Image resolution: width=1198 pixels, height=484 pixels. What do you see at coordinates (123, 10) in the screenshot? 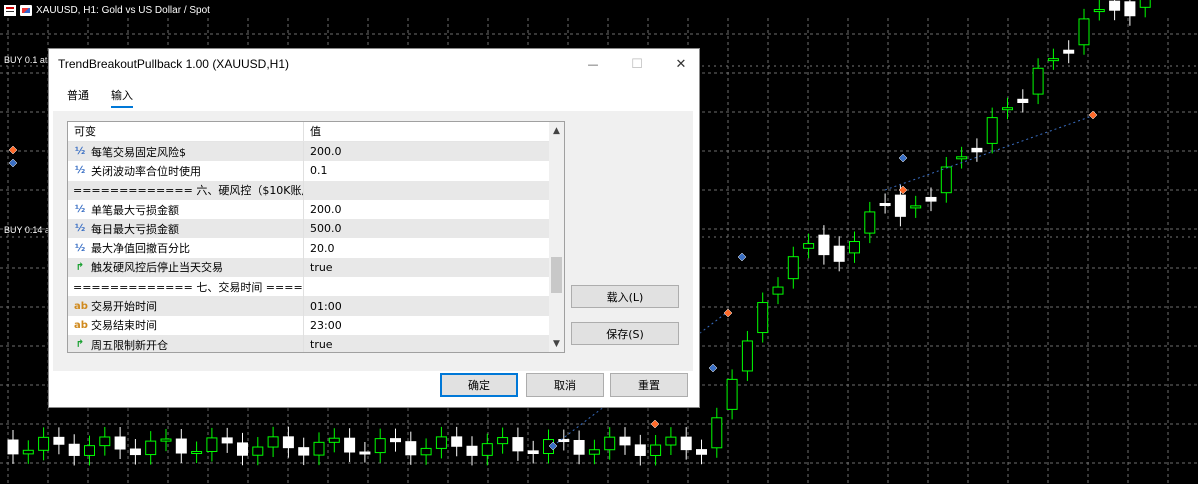
I see `chart-symbol-title: XAUUSD, H1: Gold vs US Dollar / Spot` at bounding box center [123, 10].